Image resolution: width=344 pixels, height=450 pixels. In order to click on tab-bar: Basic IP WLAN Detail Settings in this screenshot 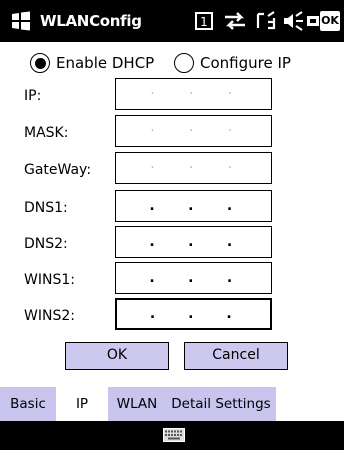, I will do `click(172, 404)`.